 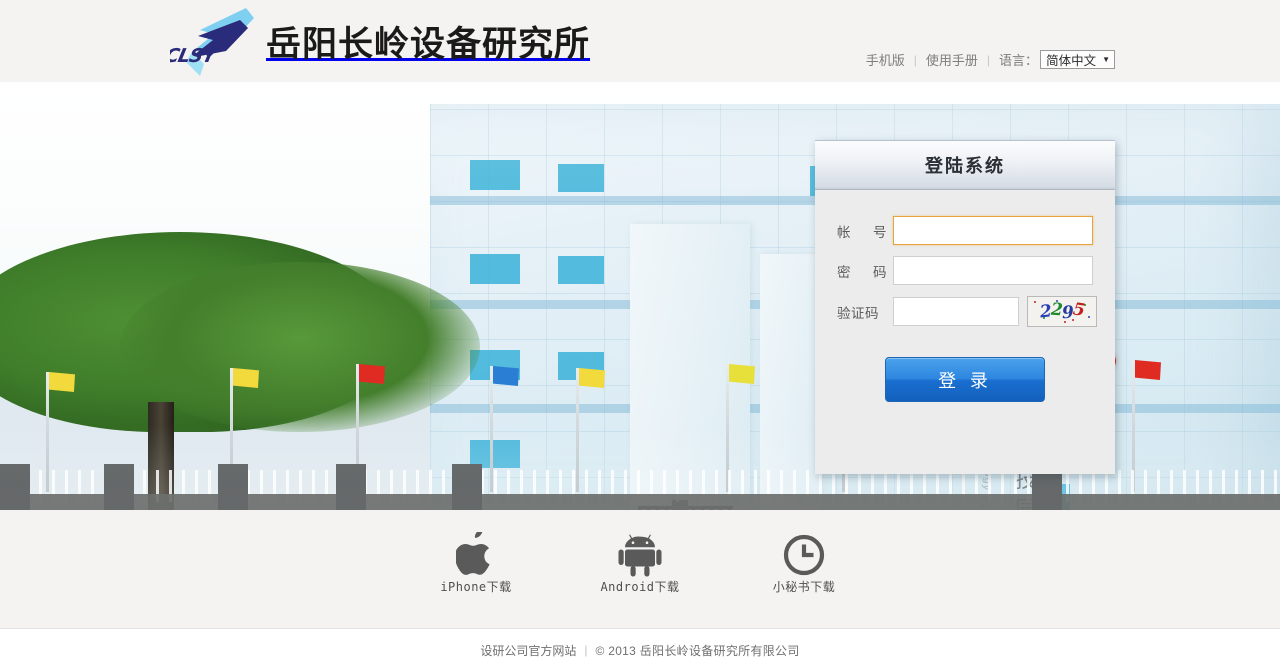 What do you see at coordinates (640, 41) in the screenshot?
I see `site-header: CLSY 岳阳长岭设备研究所 手机版 | 使用手册 | 语言： 简体中文 ▼` at bounding box center [640, 41].